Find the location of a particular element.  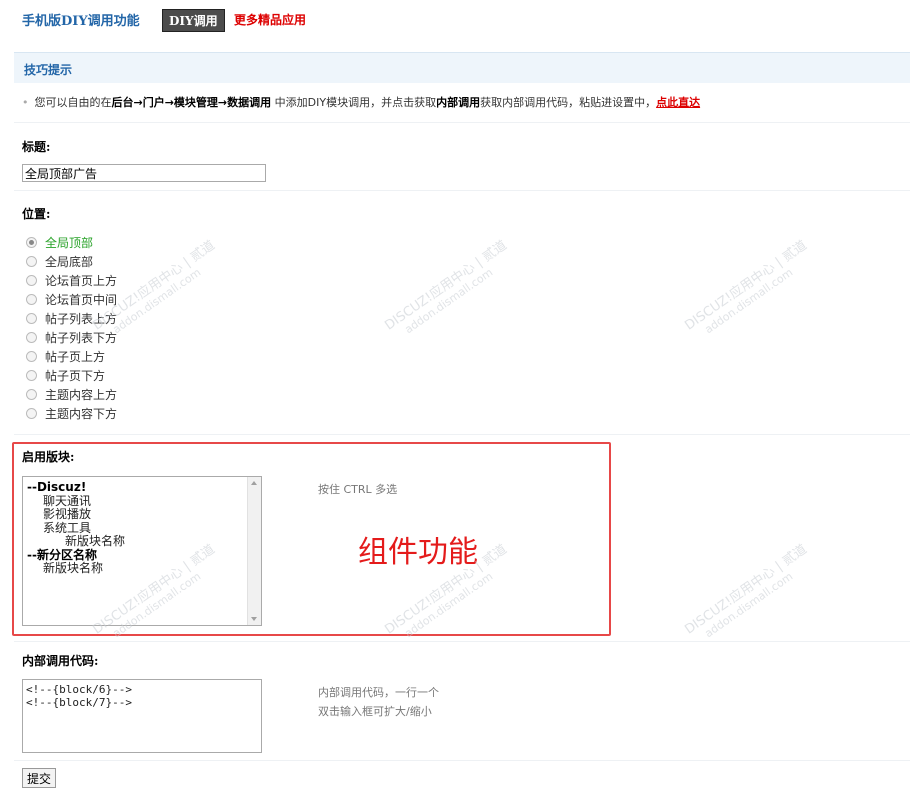

radio-position-6: 帖子页上方 is located at coordinates (71, 356).